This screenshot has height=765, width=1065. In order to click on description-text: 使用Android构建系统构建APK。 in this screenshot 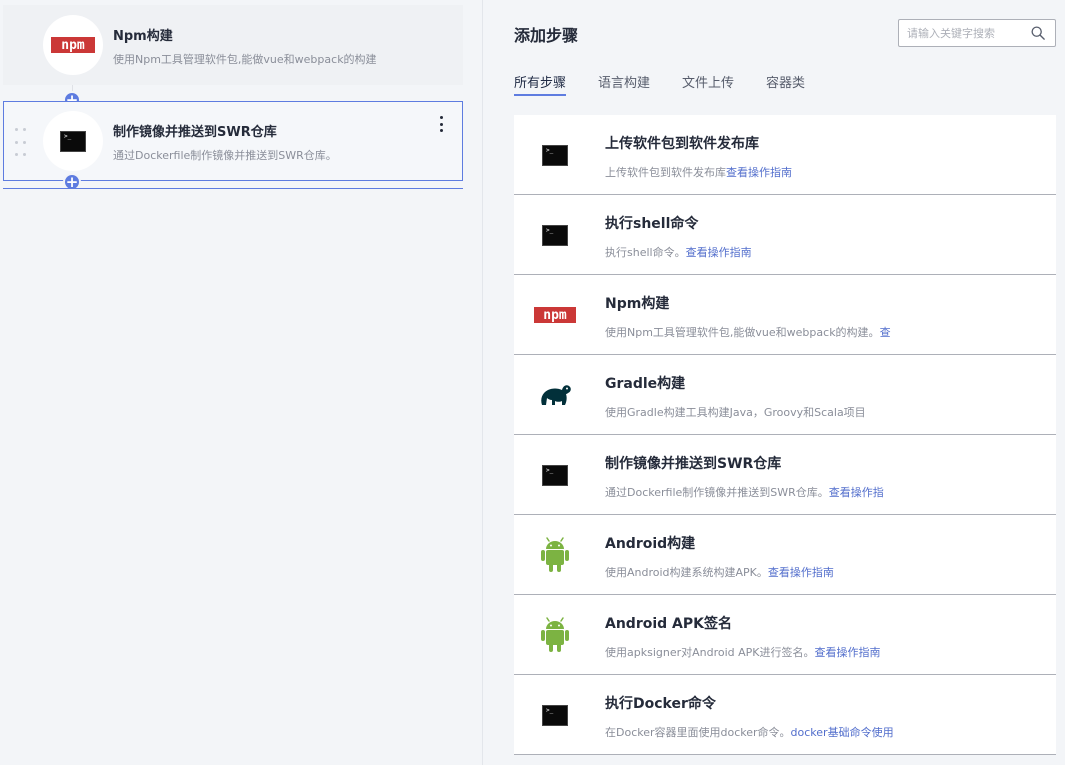, I will do `click(686, 572)`.